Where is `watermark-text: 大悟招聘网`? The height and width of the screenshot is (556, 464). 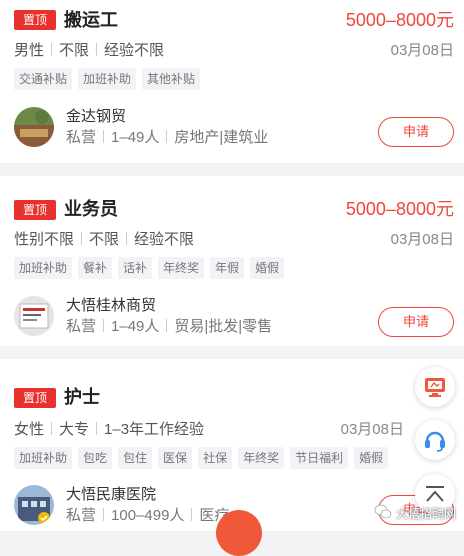
watermark-text: 大悟招聘网 is located at coordinates (425, 514).